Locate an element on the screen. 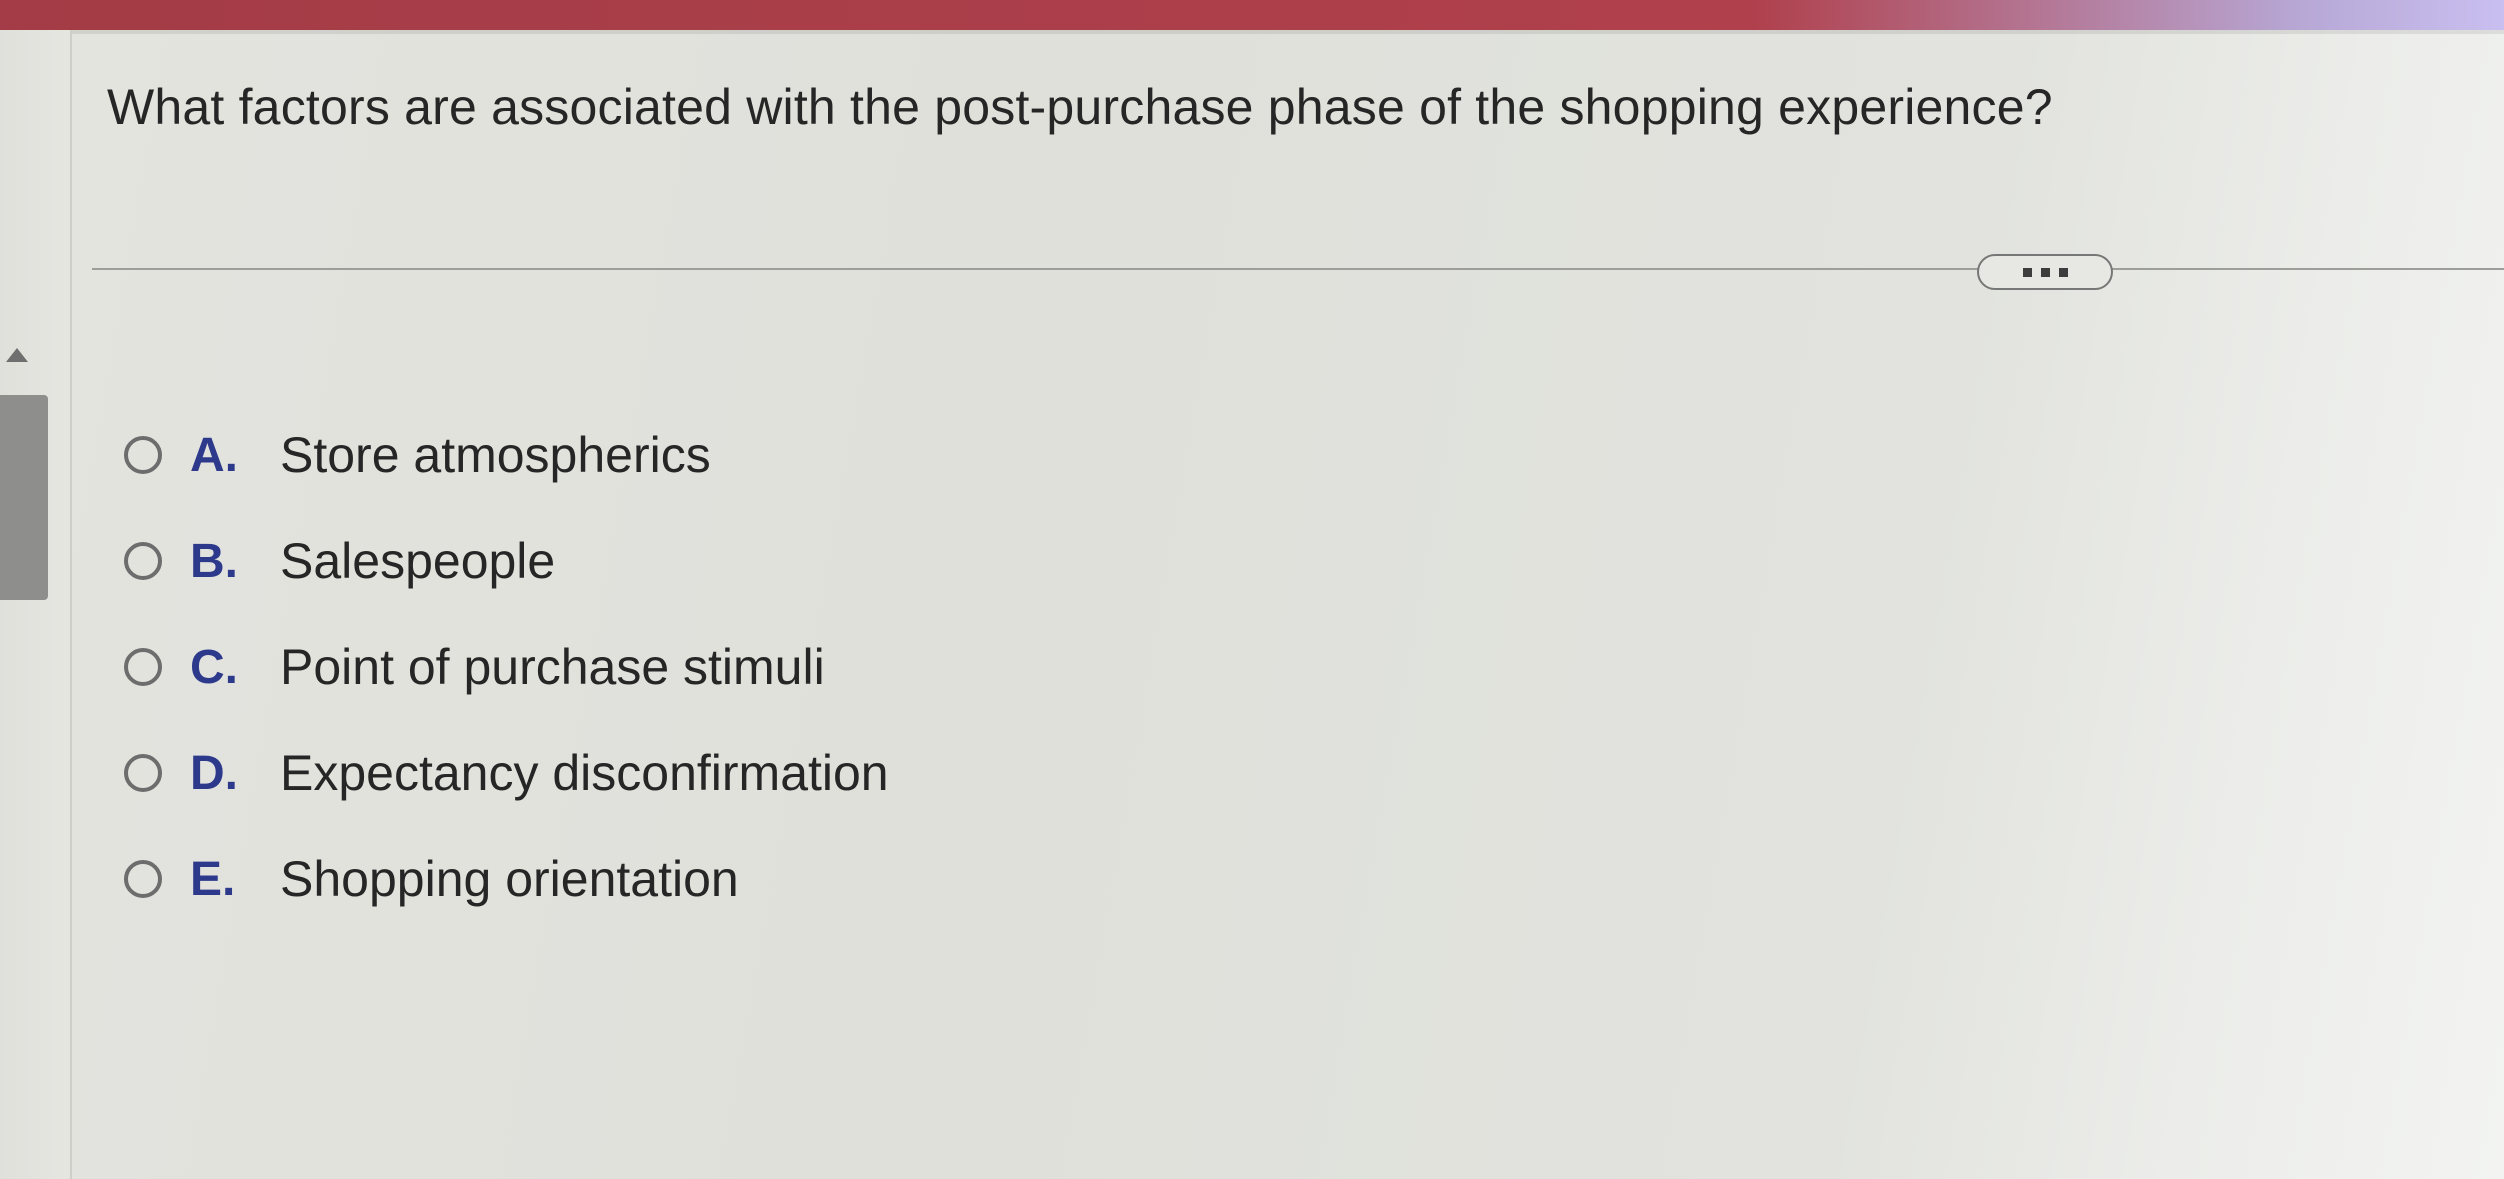  answer-option-e: E. Shopping orientation is located at coordinates (431, 879).